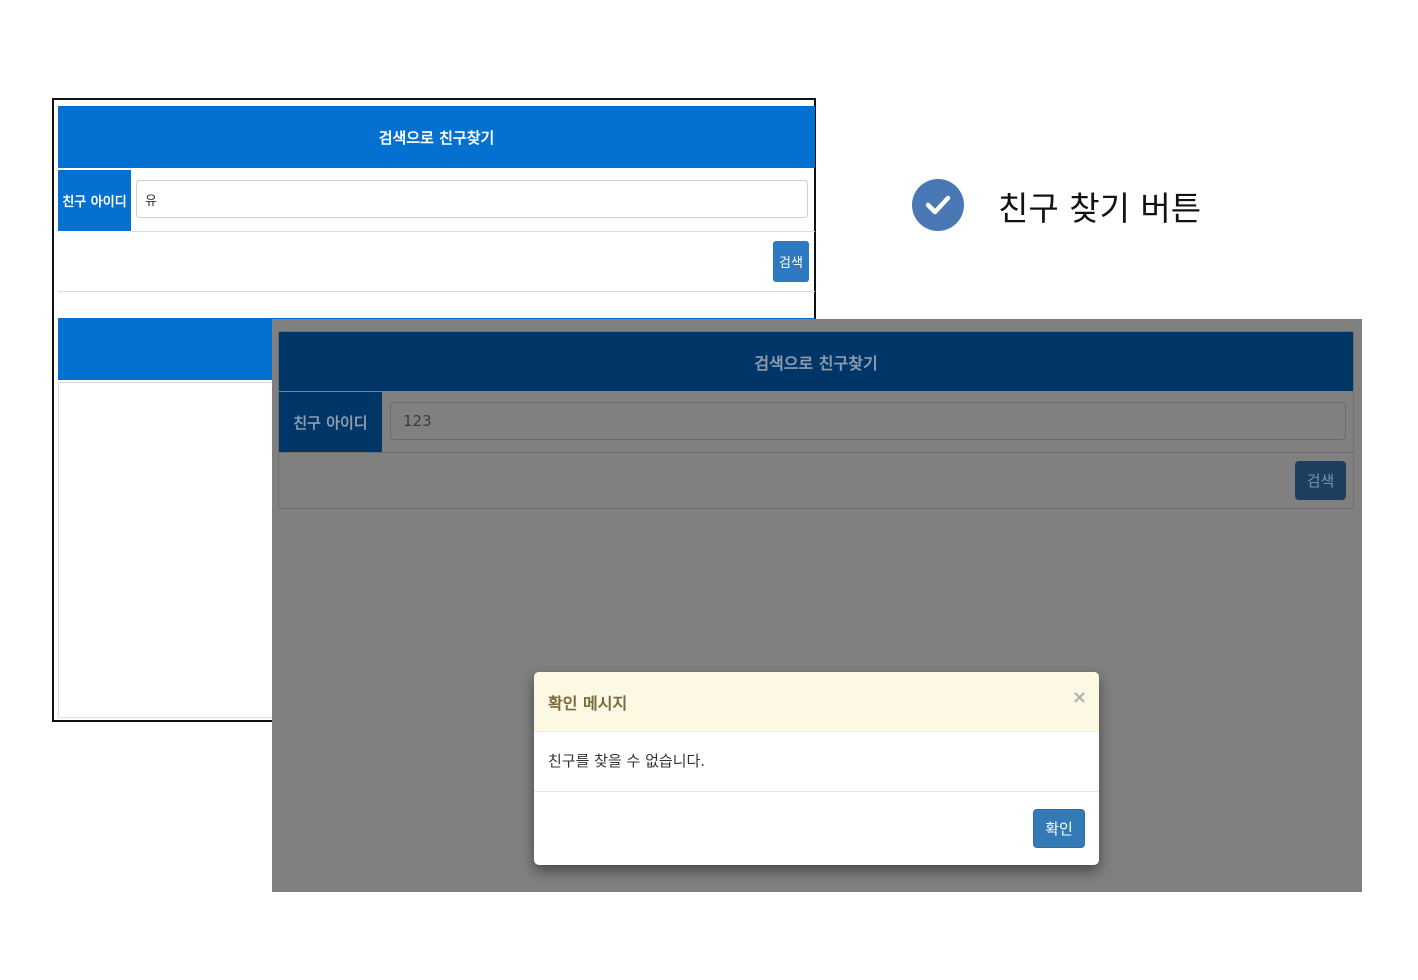 This screenshot has width=1418, height=980. What do you see at coordinates (417, 421) in the screenshot?
I see `front-input-value: 123` at bounding box center [417, 421].